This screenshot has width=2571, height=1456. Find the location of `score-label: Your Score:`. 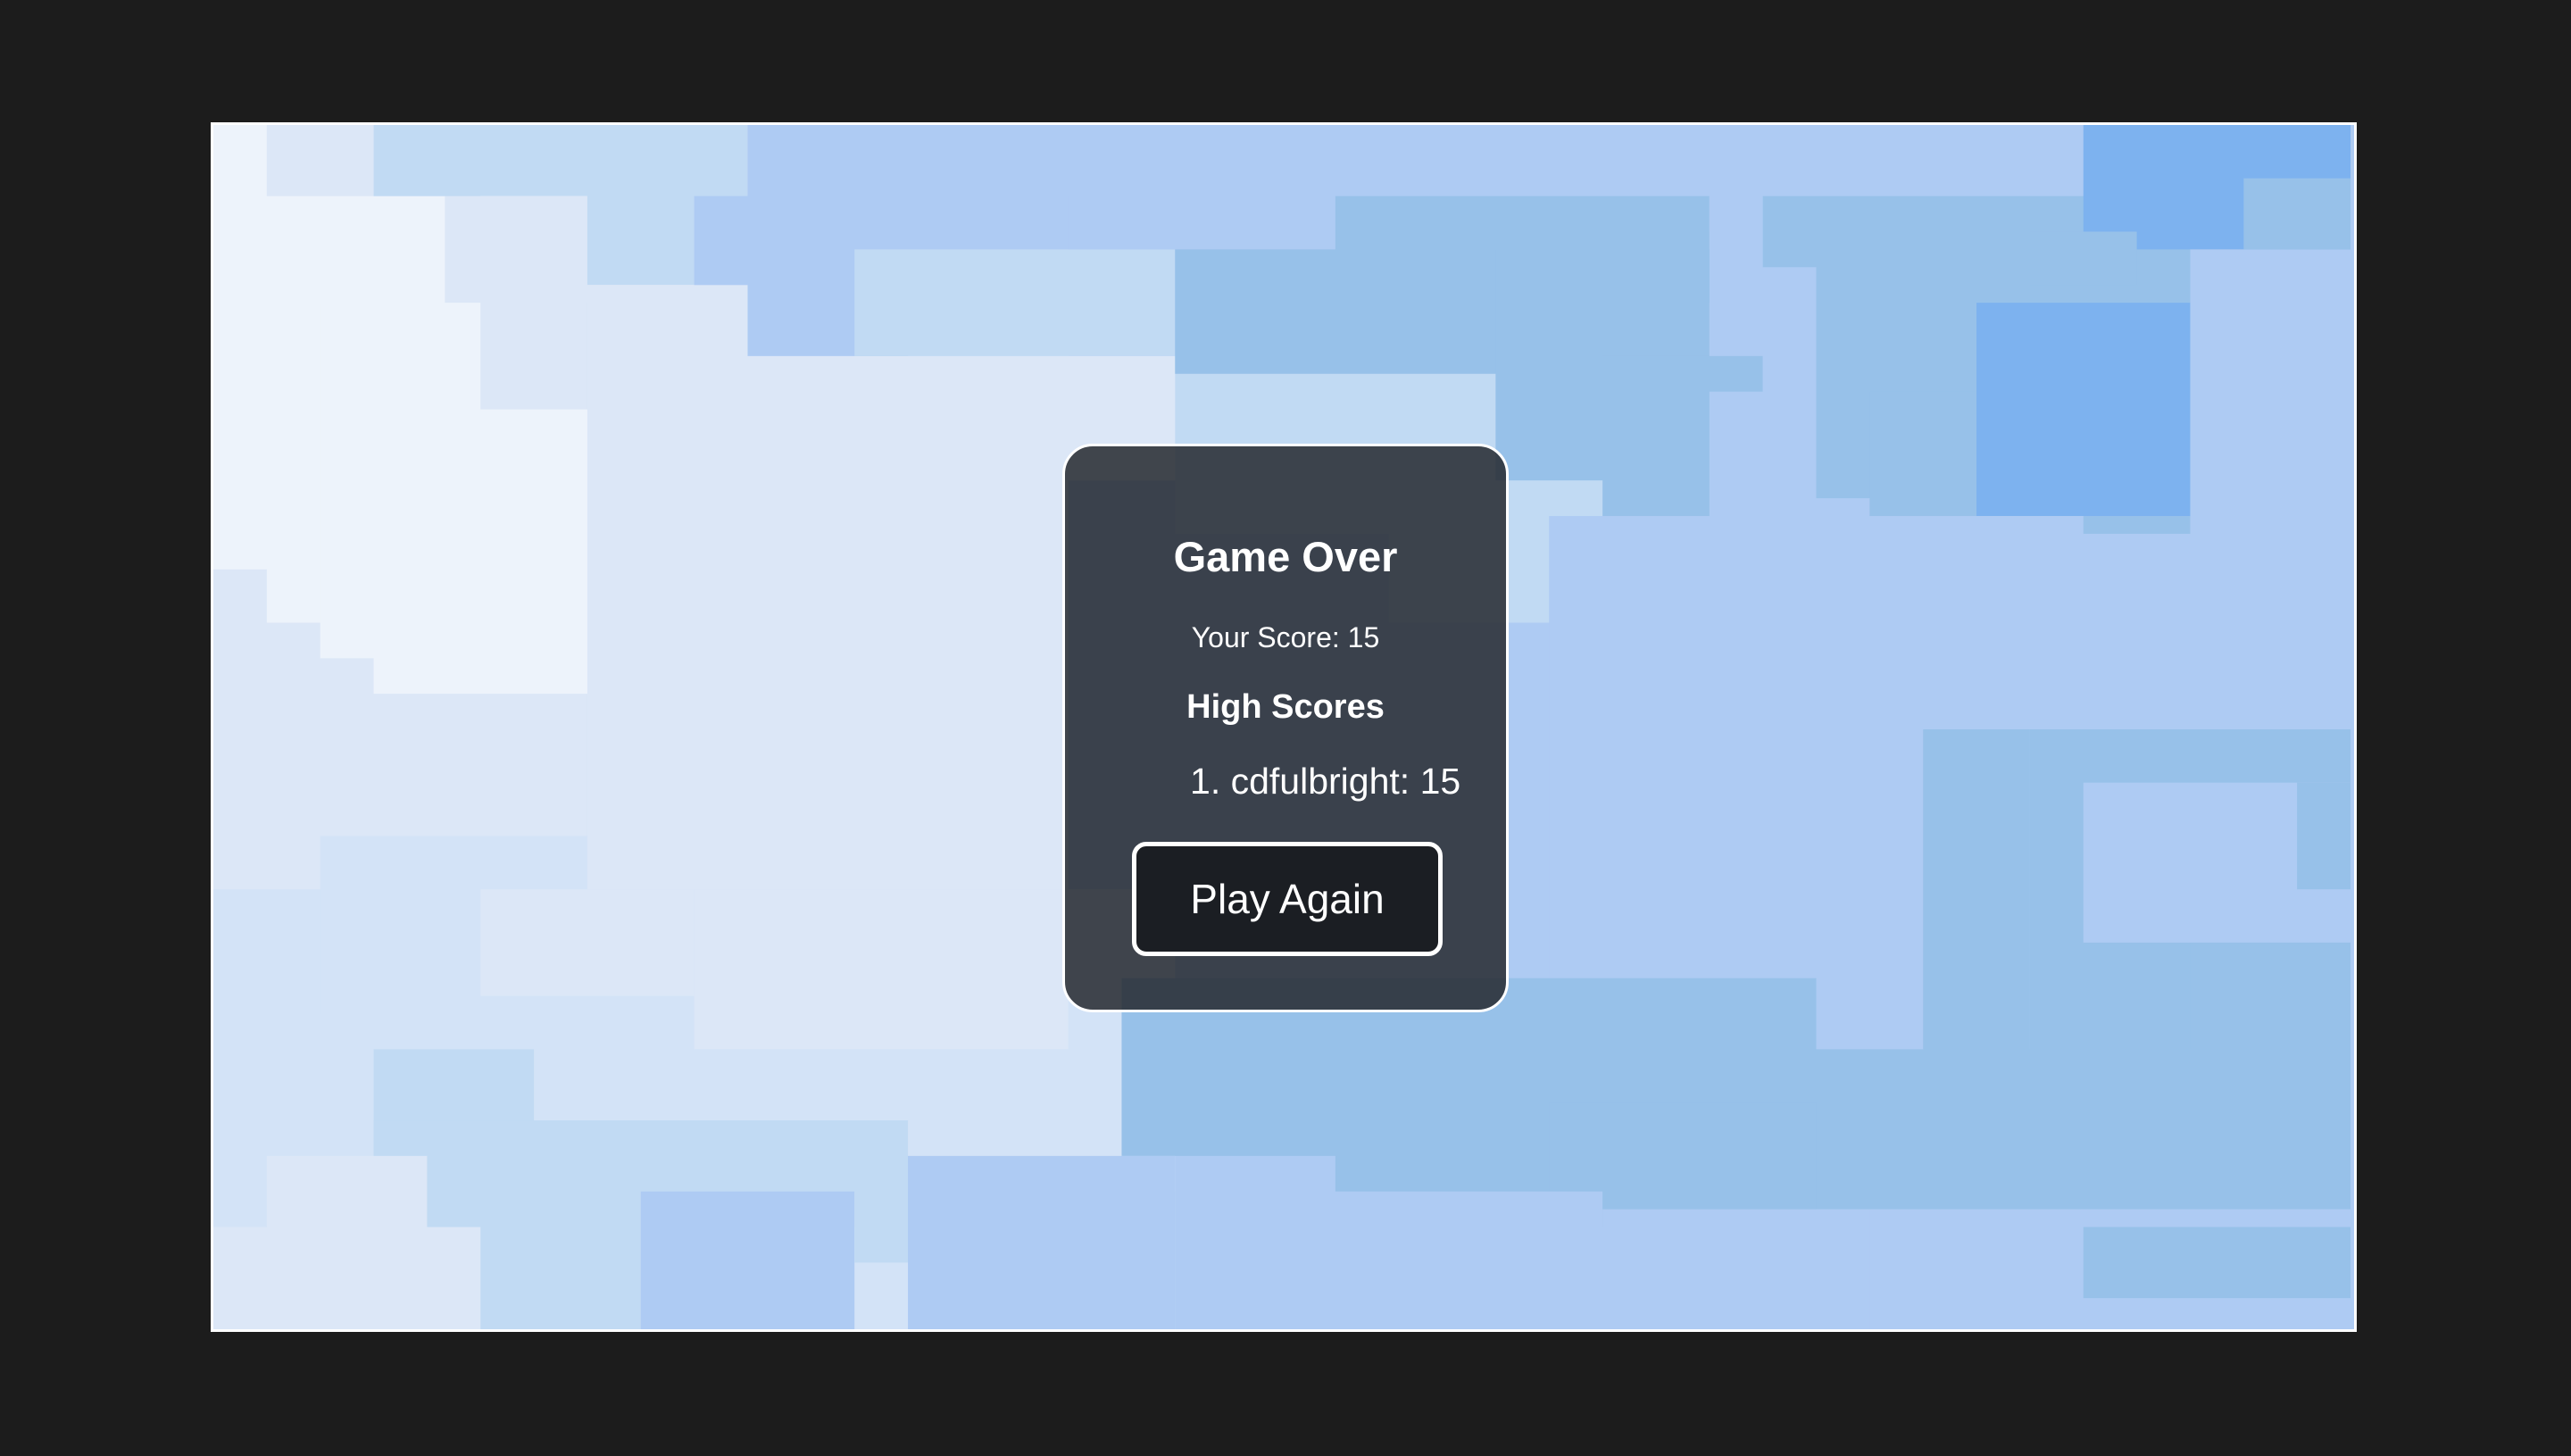

score-label: Your Score: is located at coordinates (1265, 637).